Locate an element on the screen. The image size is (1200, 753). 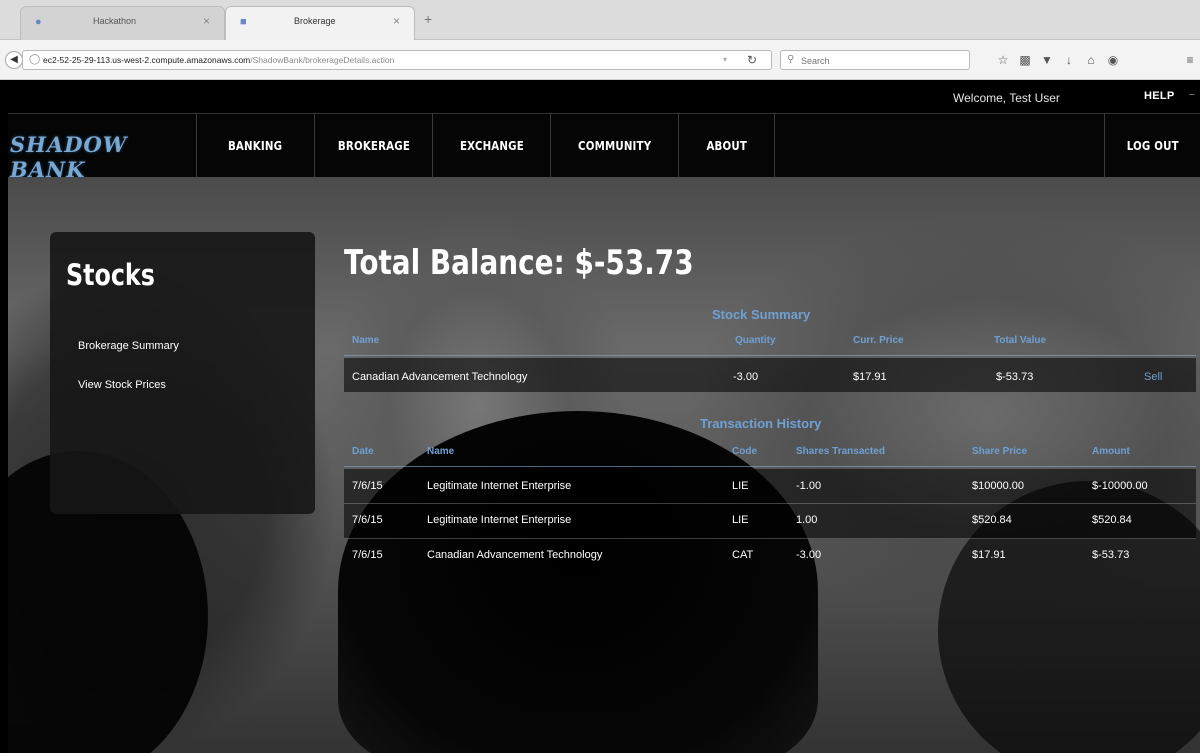
tab-label: Hackathon is located at coordinates (115, 21).